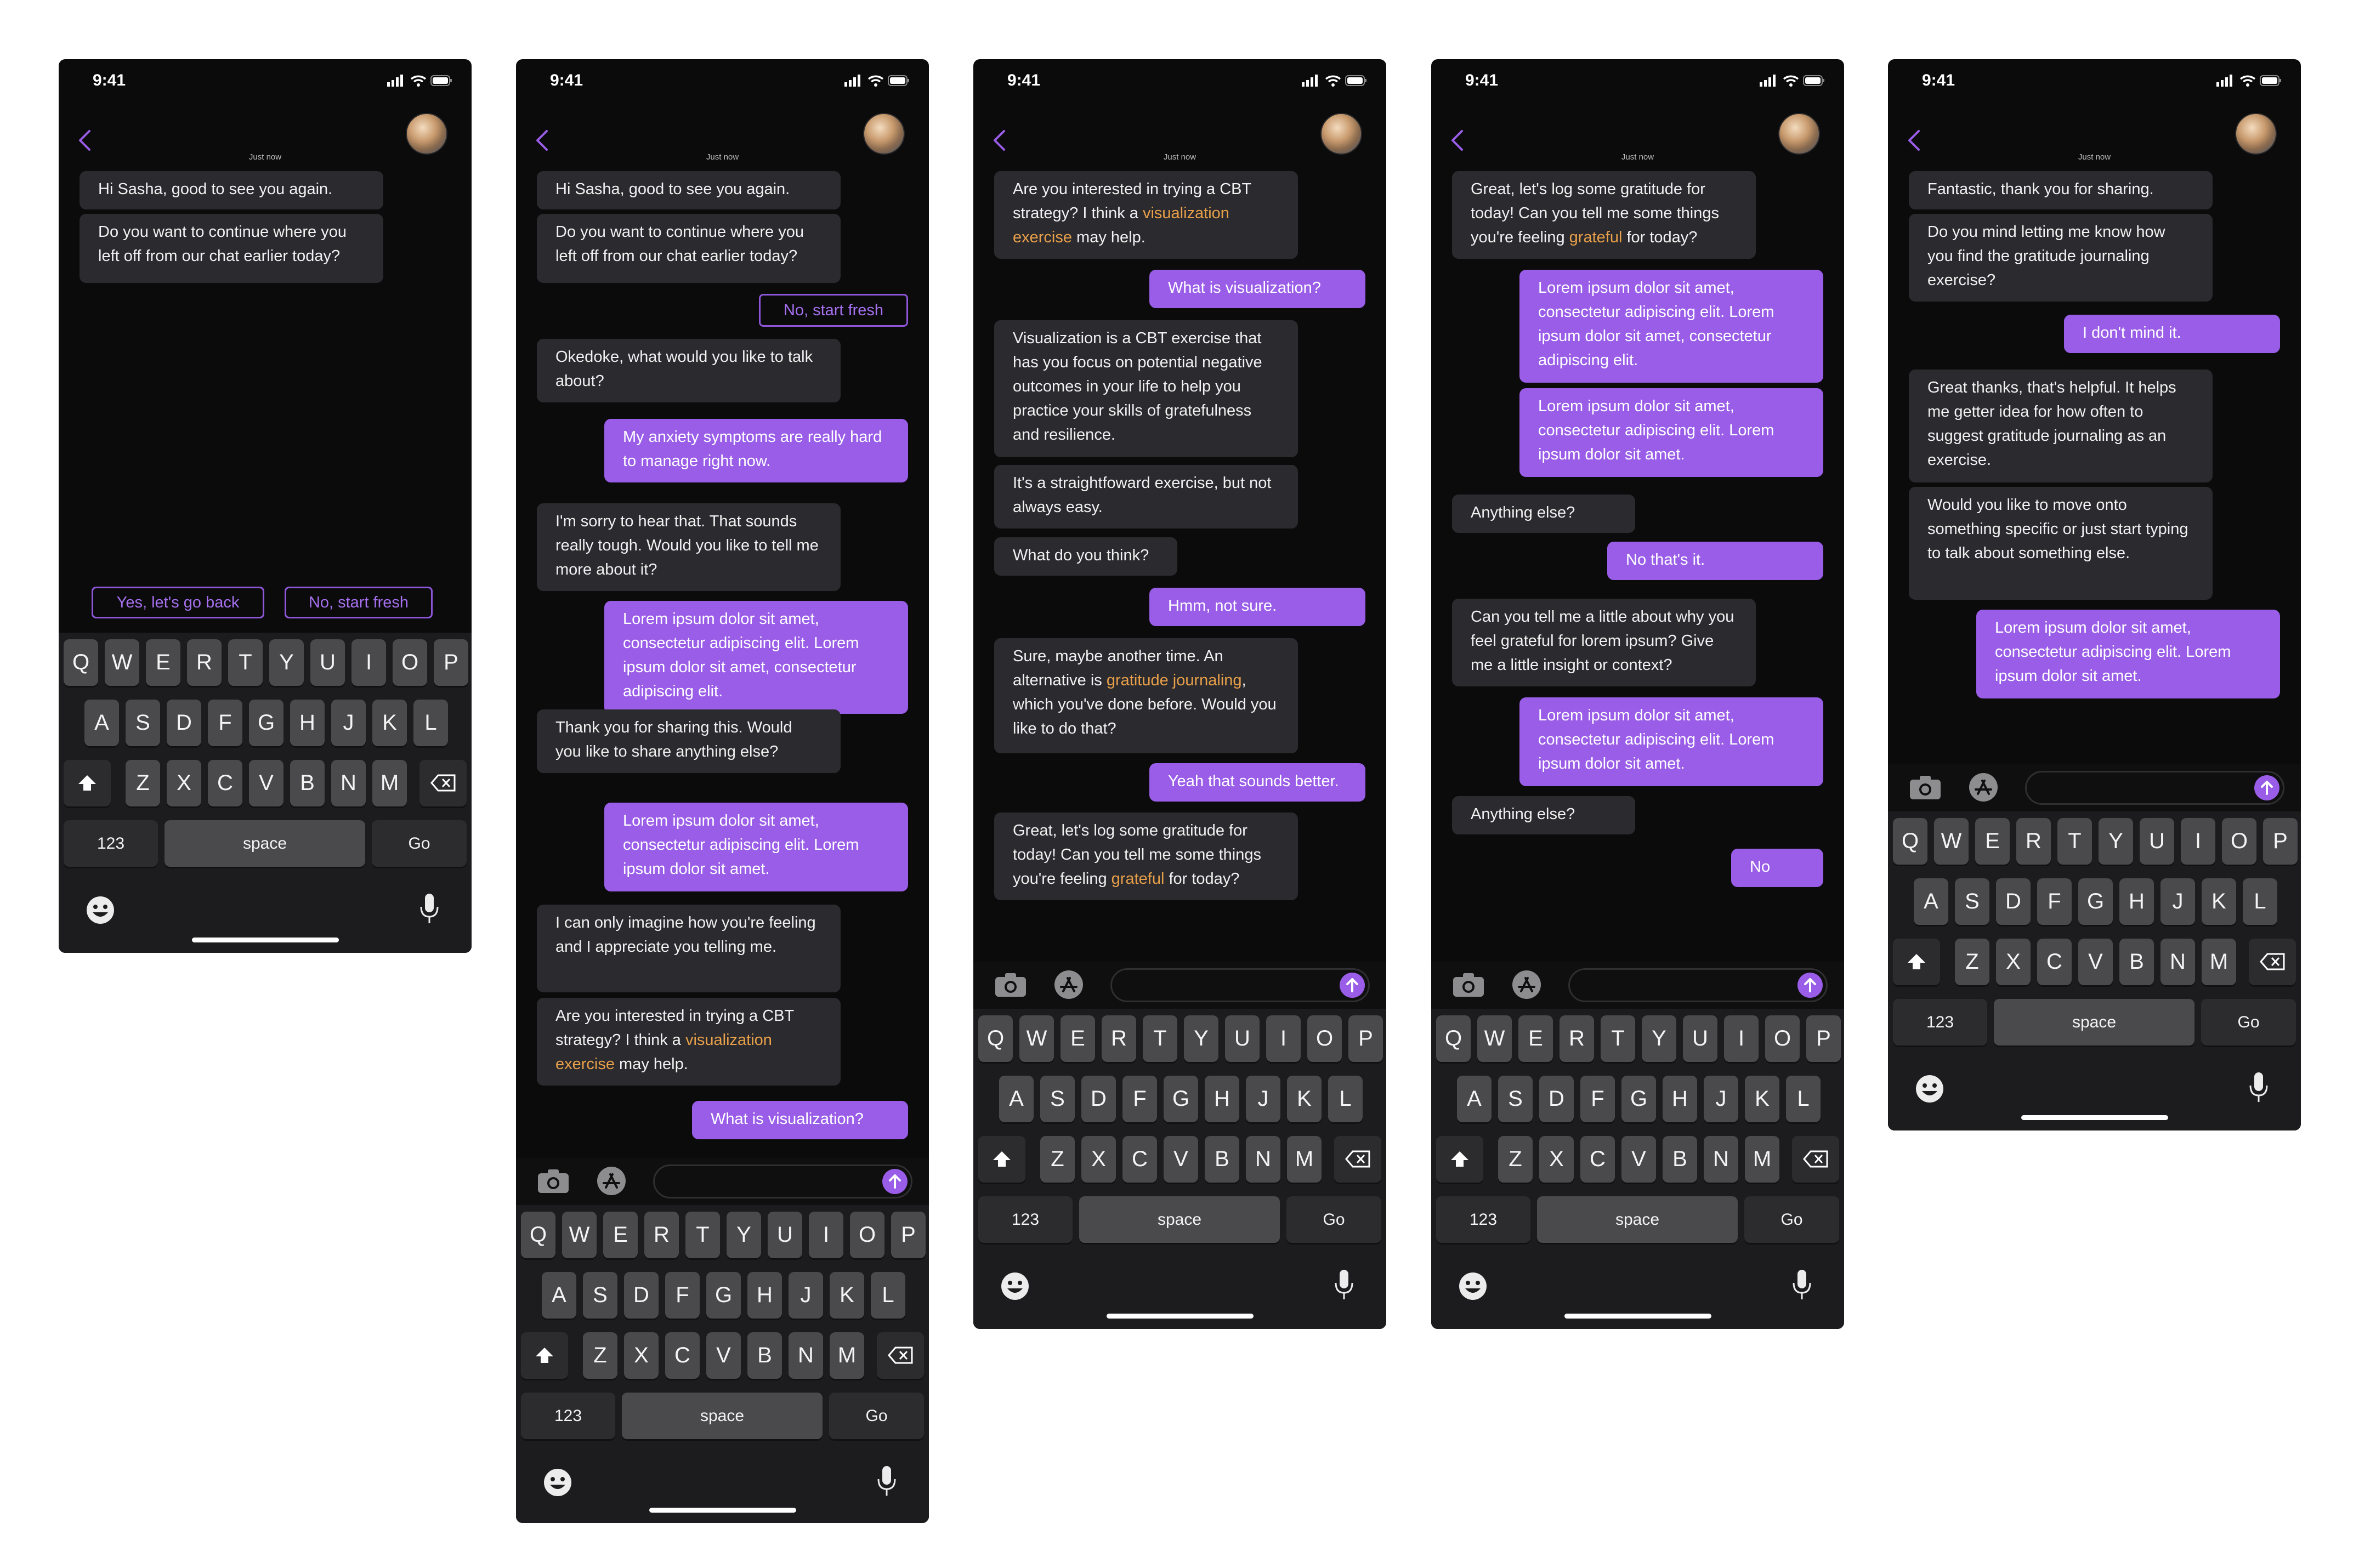  I want to click on key-z: Z, so click(600, 1355).